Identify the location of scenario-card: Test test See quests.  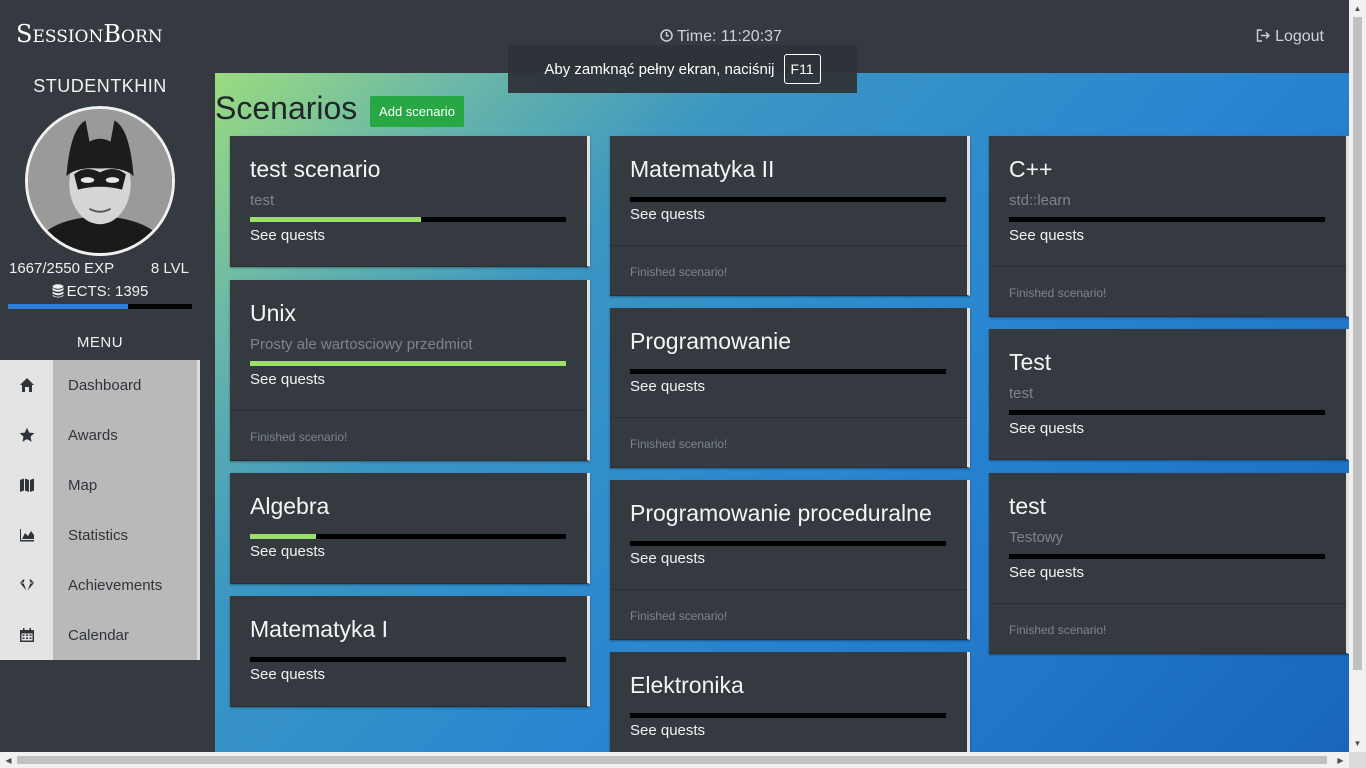
(1169, 394).